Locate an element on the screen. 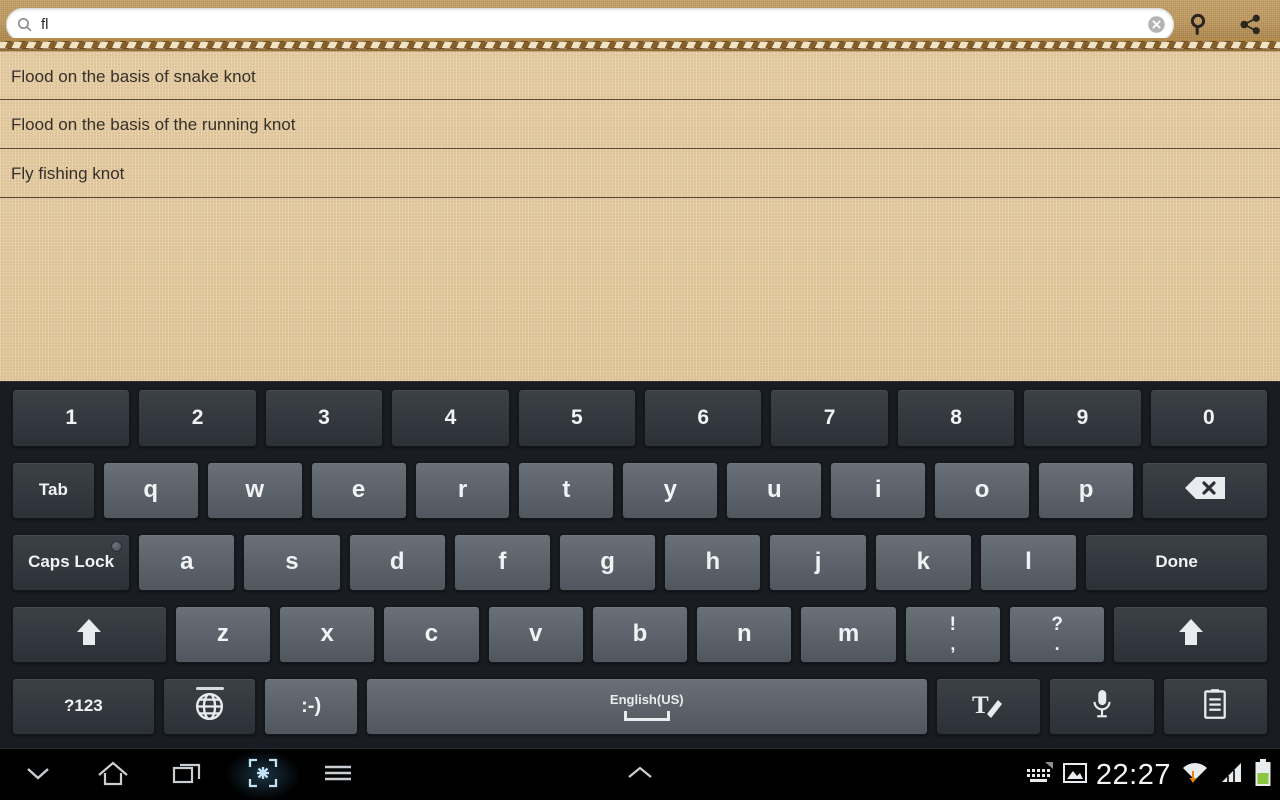 Image resolution: width=1280 pixels, height=800 pixels. key-1: 1 is located at coordinates (71, 418).